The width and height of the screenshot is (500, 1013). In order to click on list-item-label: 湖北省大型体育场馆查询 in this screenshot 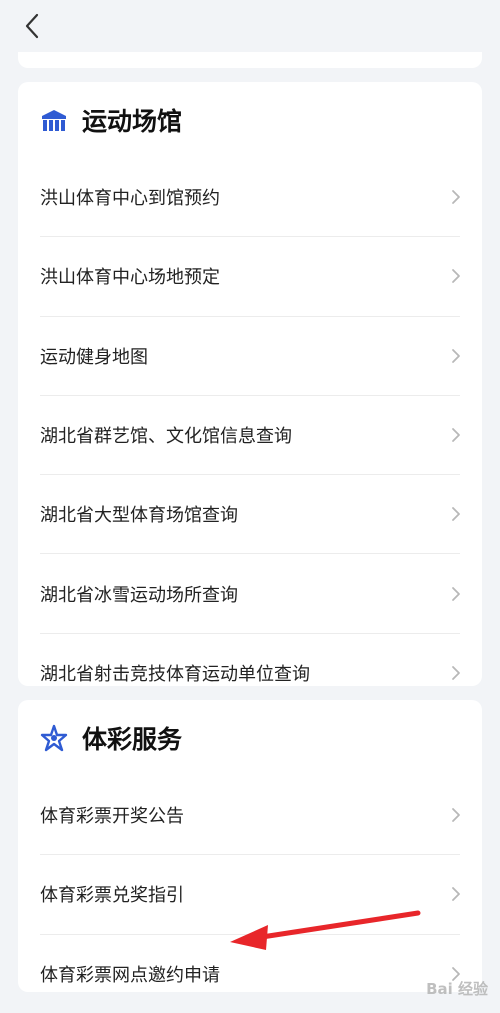, I will do `click(139, 516)`.